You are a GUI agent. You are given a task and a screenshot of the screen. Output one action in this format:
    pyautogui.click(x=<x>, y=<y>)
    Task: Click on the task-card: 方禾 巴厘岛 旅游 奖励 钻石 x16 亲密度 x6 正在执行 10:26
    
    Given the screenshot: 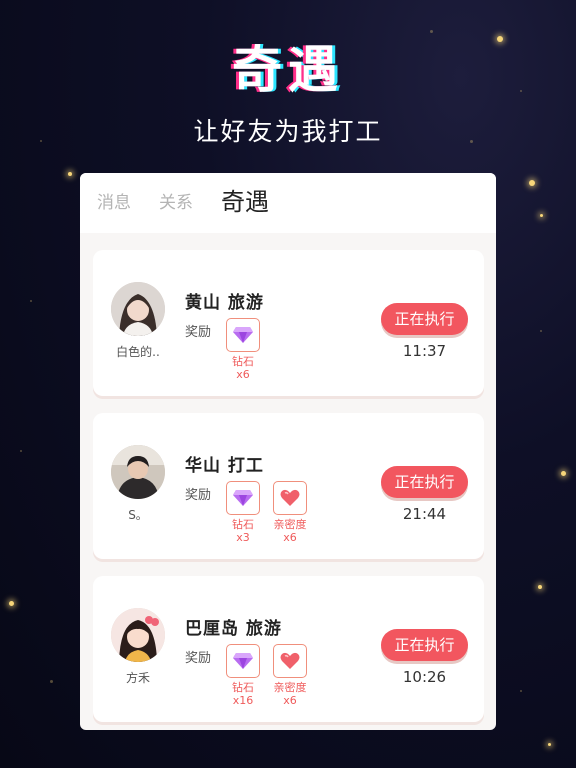 What is the action you would take?
    pyautogui.click(x=288, y=649)
    